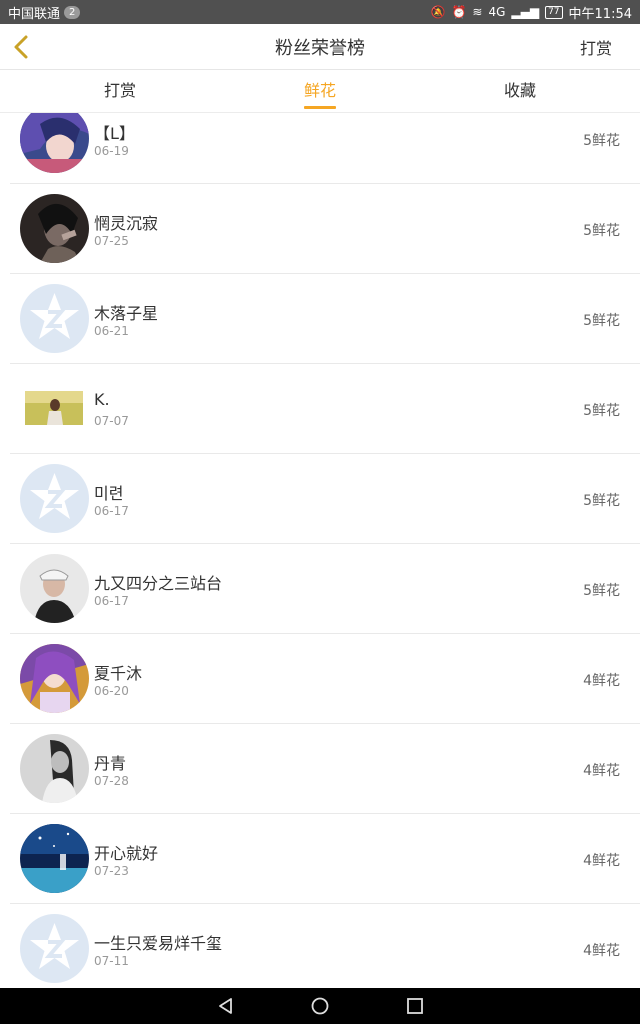 The width and height of the screenshot is (640, 1024). What do you see at coordinates (72, 12) in the screenshot?
I see `notification-count-badge: 2` at bounding box center [72, 12].